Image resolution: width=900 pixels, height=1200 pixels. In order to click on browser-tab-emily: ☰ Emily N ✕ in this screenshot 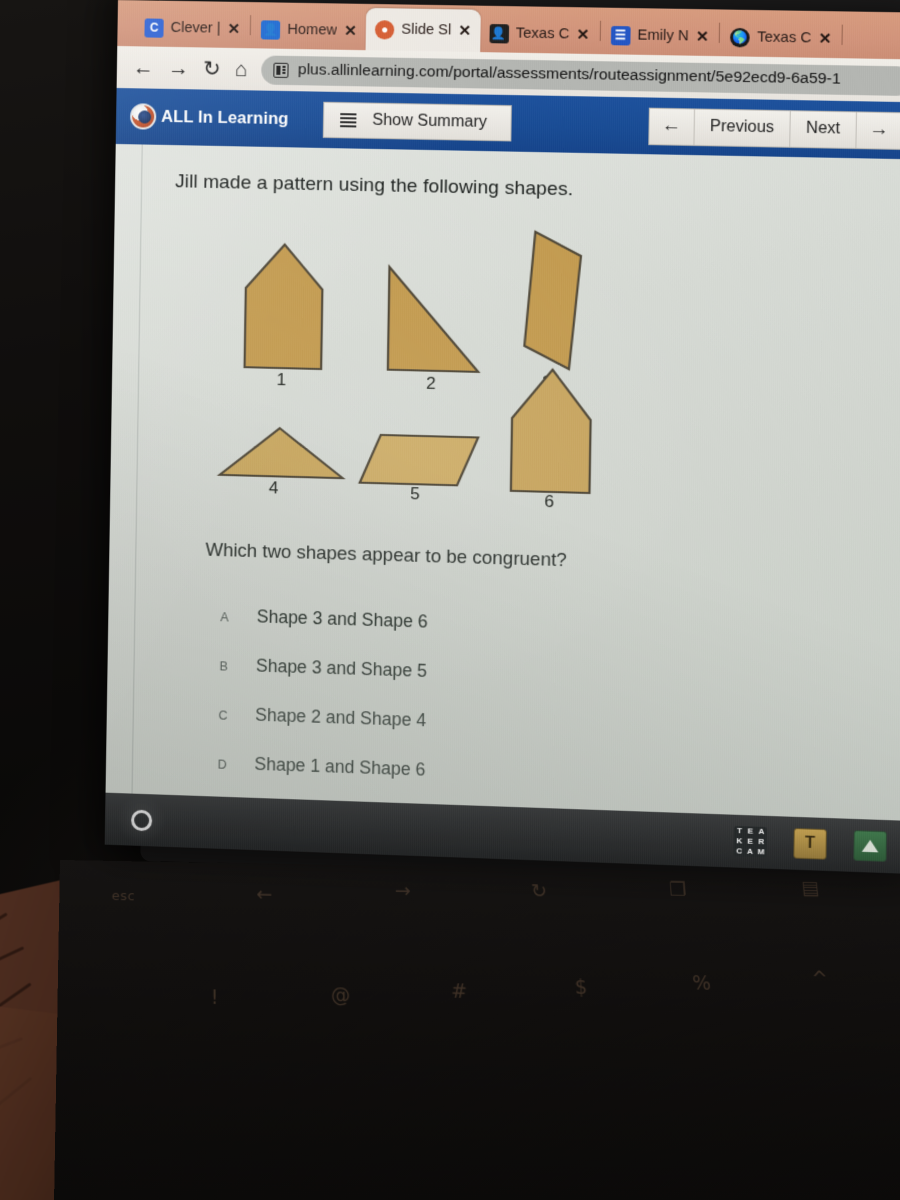, I will do `click(659, 36)`.